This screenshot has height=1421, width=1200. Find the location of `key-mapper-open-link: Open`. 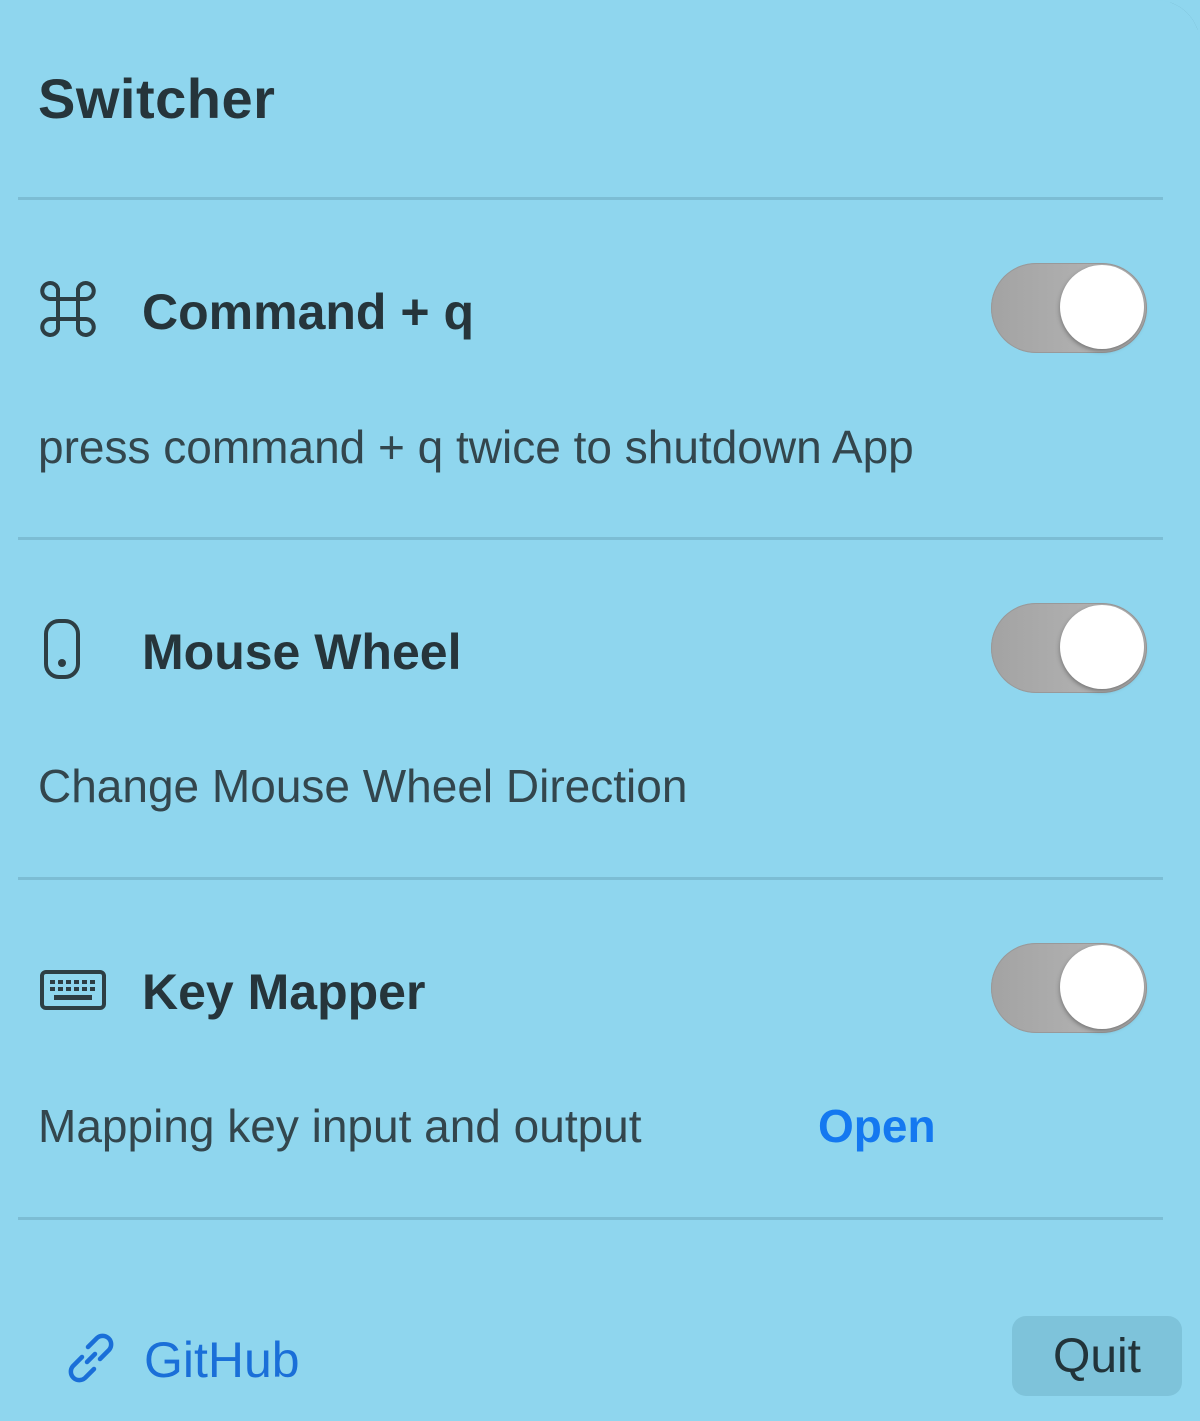

key-mapper-open-link: Open is located at coordinates (877, 1126).